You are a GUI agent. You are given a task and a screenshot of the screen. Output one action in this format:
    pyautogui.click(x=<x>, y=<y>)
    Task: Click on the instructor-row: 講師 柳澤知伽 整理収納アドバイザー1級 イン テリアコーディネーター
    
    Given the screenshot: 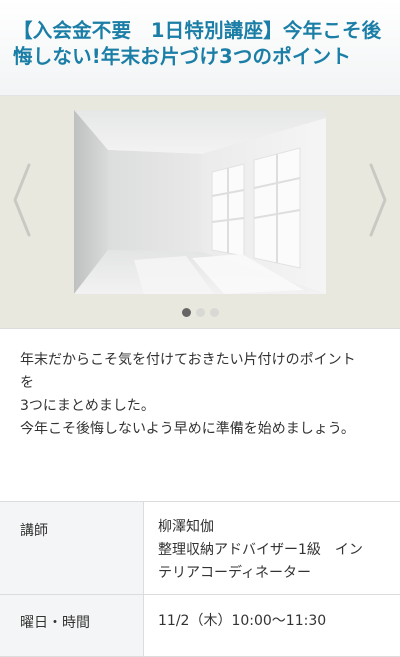 What is the action you would take?
    pyautogui.click(x=200, y=547)
    